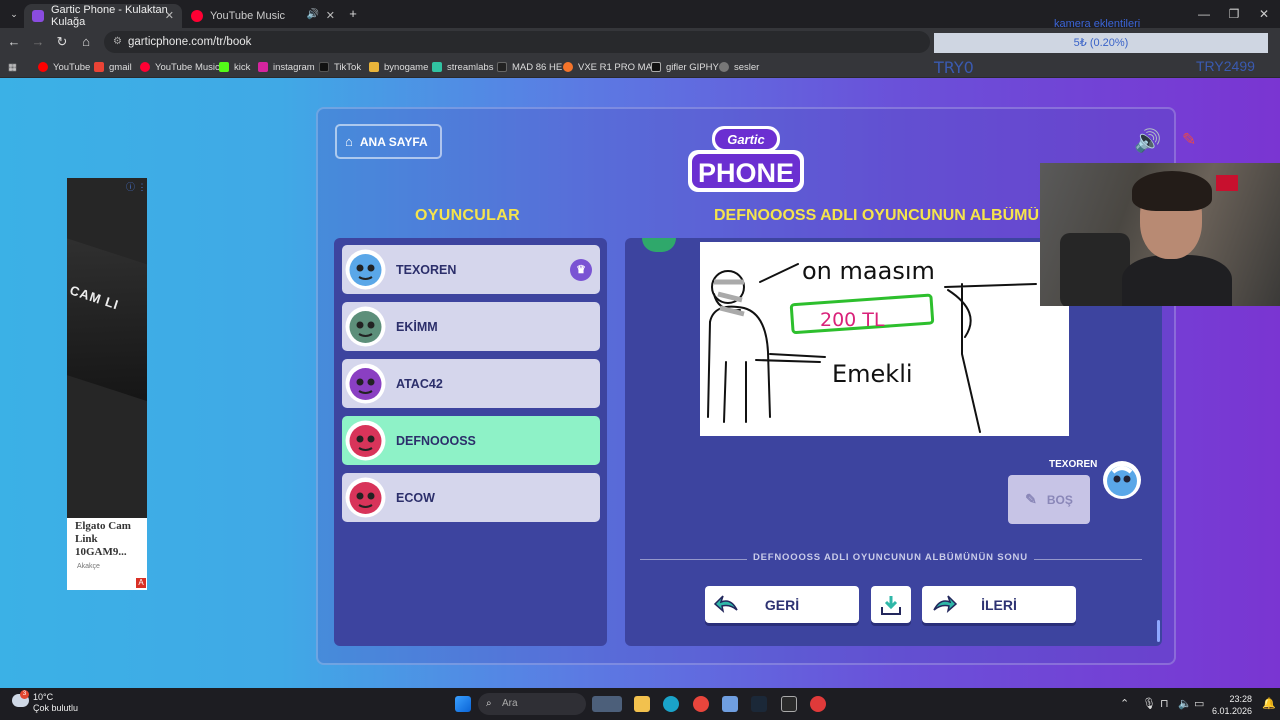  Describe the element at coordinates (234, 67) in the screenshot. I see `bookmark-kick: kick` at that location.